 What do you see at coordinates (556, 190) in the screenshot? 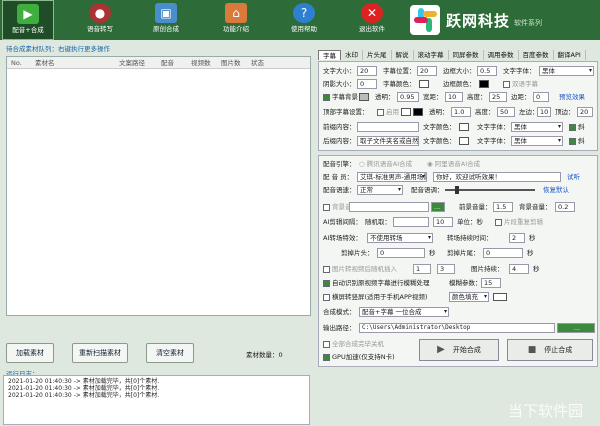
I see `reset-default-link: 恢复默认` at bounding box center [556, 190].